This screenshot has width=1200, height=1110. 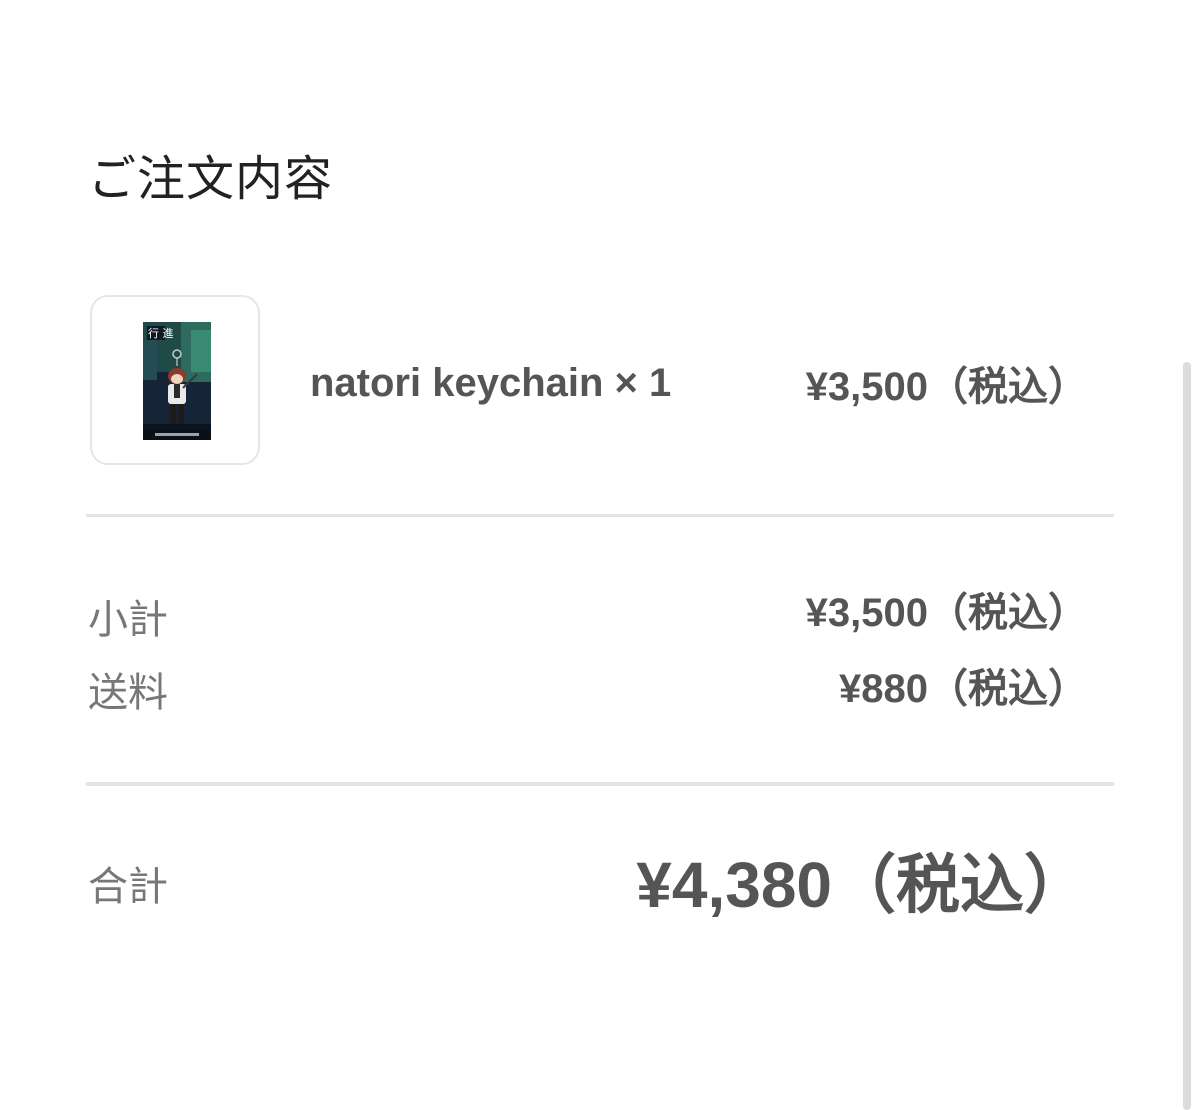 I want to click on order-title: ご注文内容, so click(x=211, y=179).